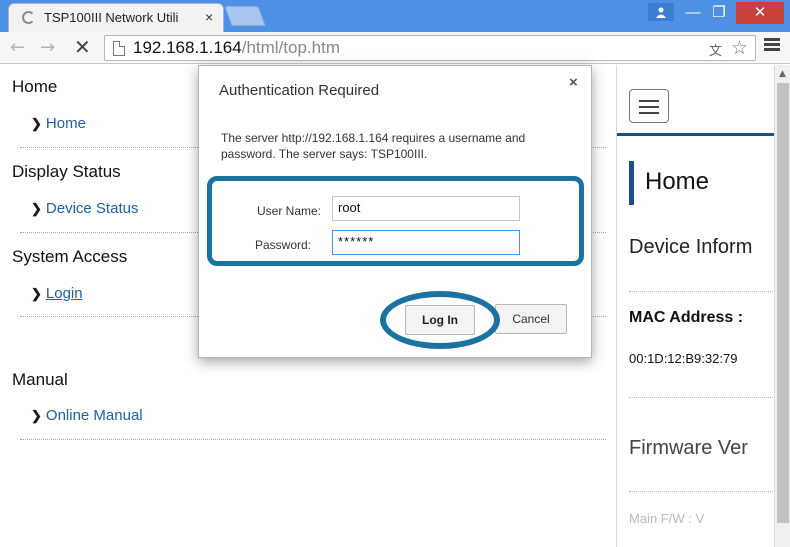  What do you see at coordinates (695, 134) in the screenshot?
I see `header-rule` at bounding box center [695, 134].